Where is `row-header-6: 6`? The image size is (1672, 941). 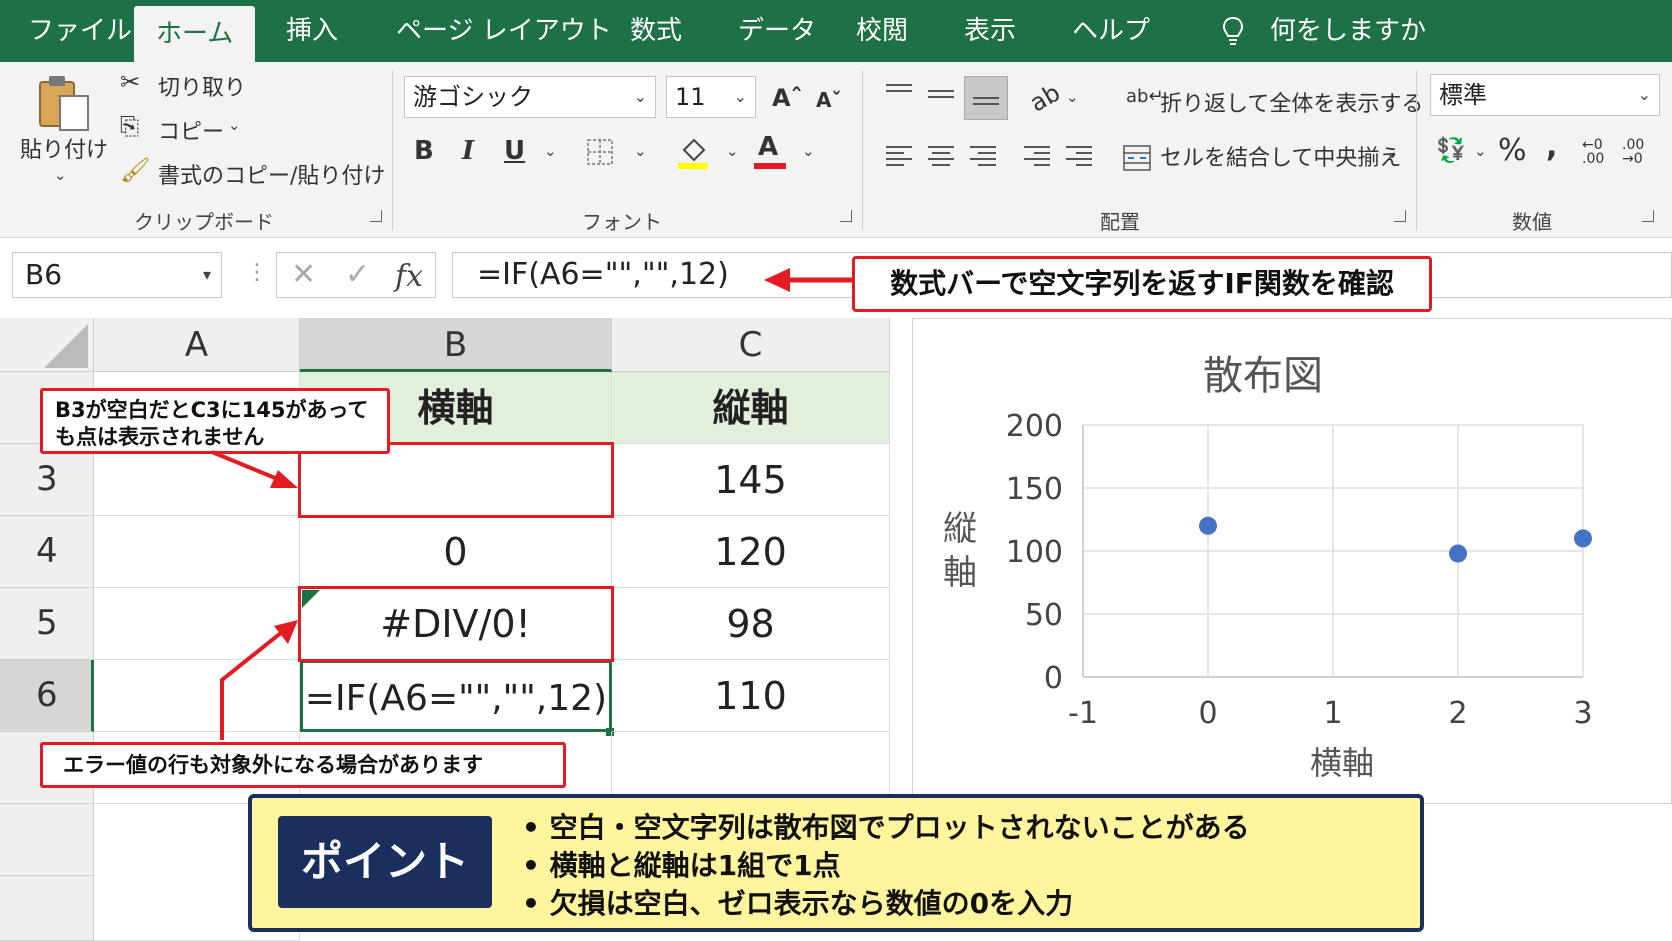
row-header-6: 6 is located at coordinates (47, 696).